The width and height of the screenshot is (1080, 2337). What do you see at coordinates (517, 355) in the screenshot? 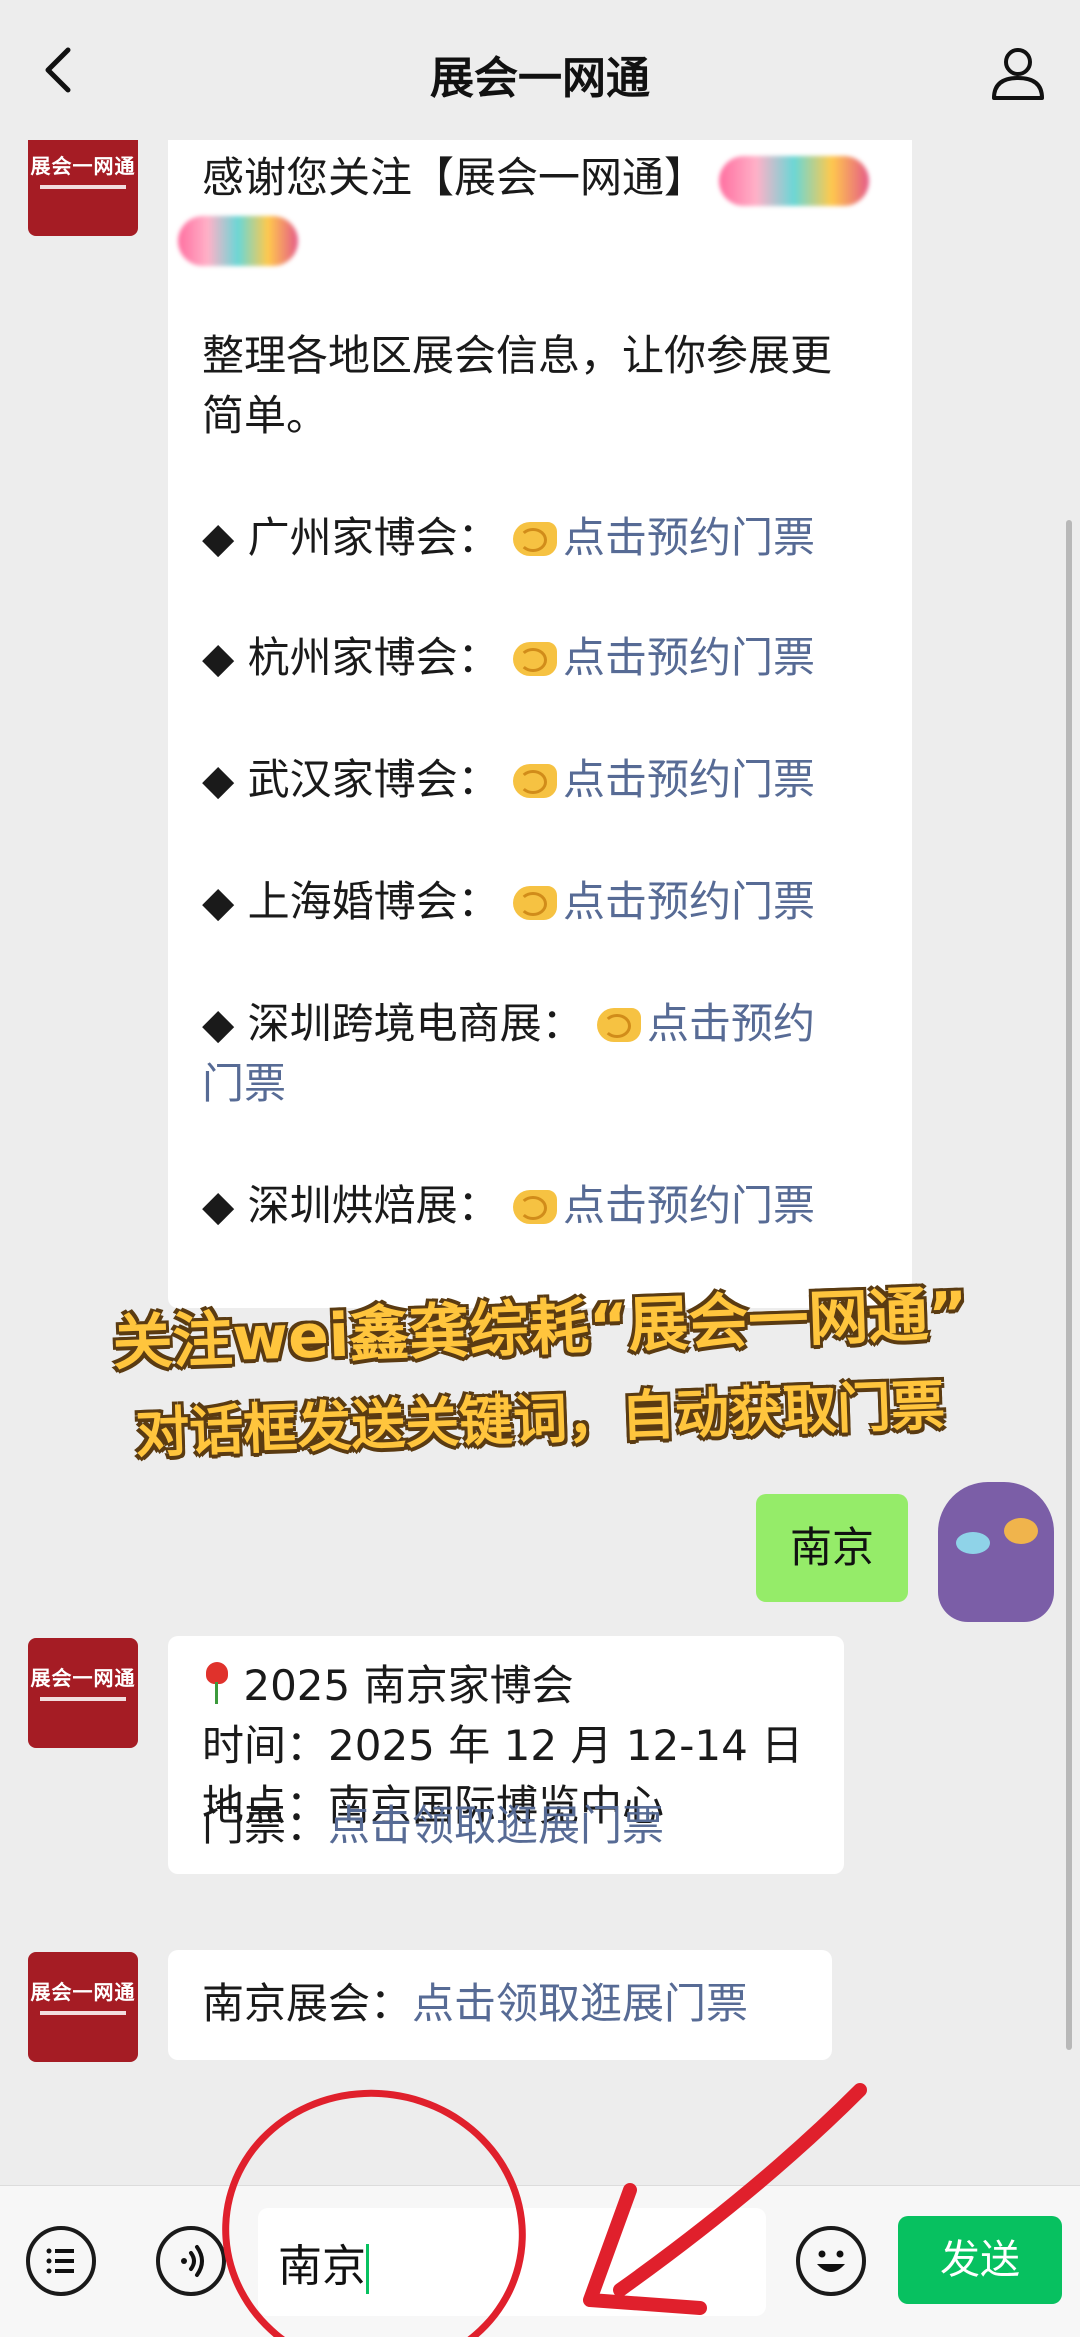
I see `welcome-subtitle-line: 整理各地区展会信息，让你参展更` at bounding box center [517, 355].